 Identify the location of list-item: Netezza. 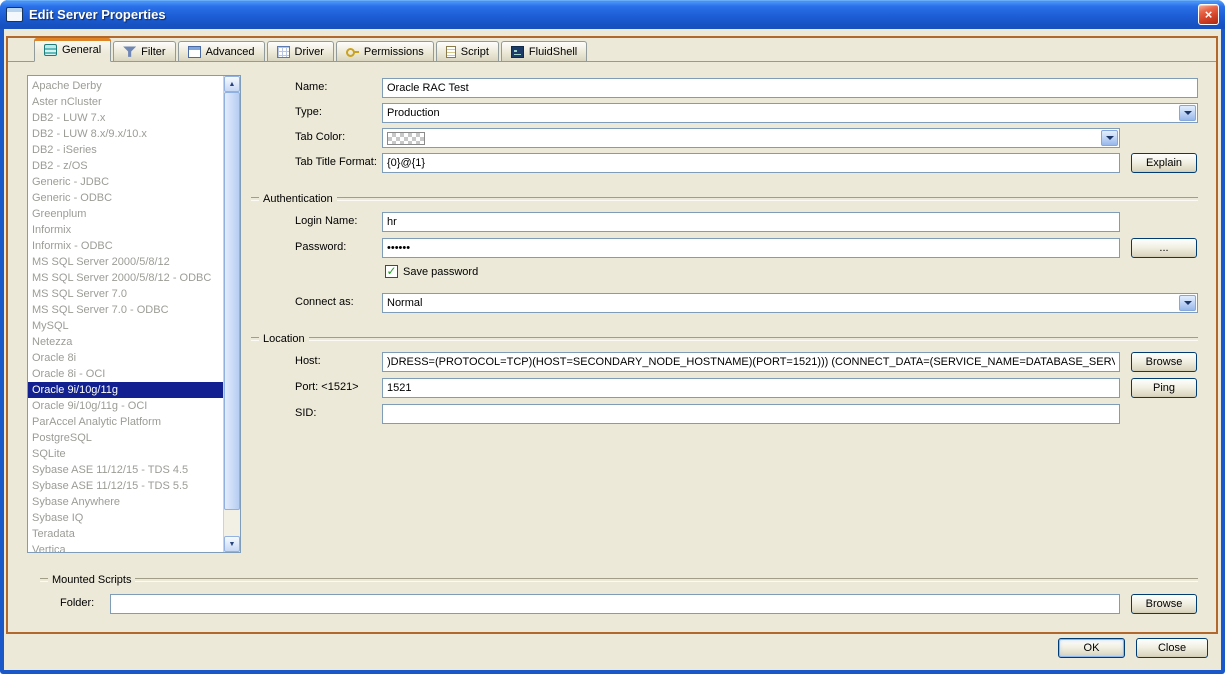
(125, 342).